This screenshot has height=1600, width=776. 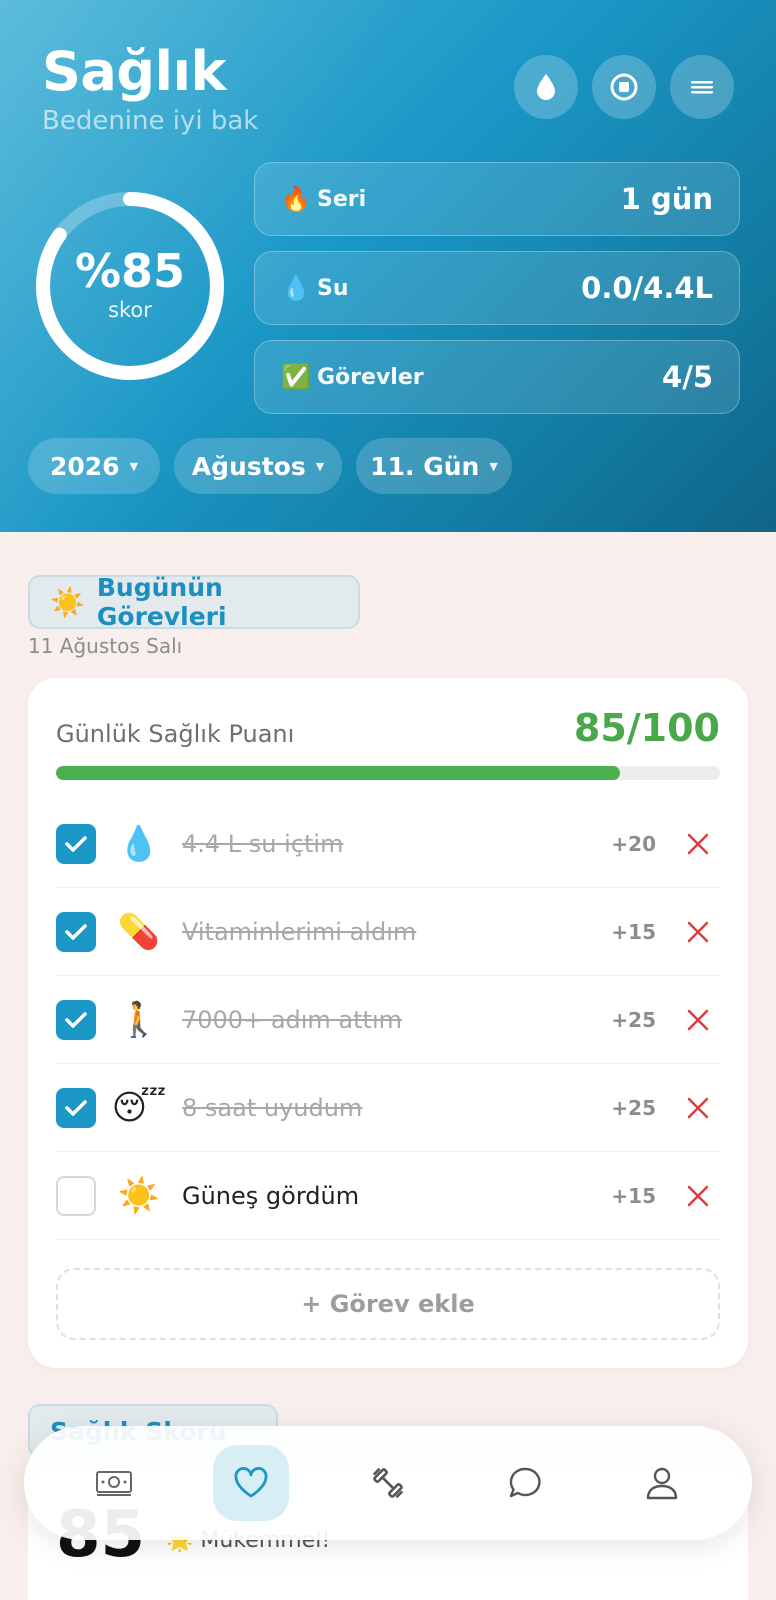 What do you see at coordinates (130, 271) in the screenshot?
I see `score-percent: %85` at bounding box center [130, 271].